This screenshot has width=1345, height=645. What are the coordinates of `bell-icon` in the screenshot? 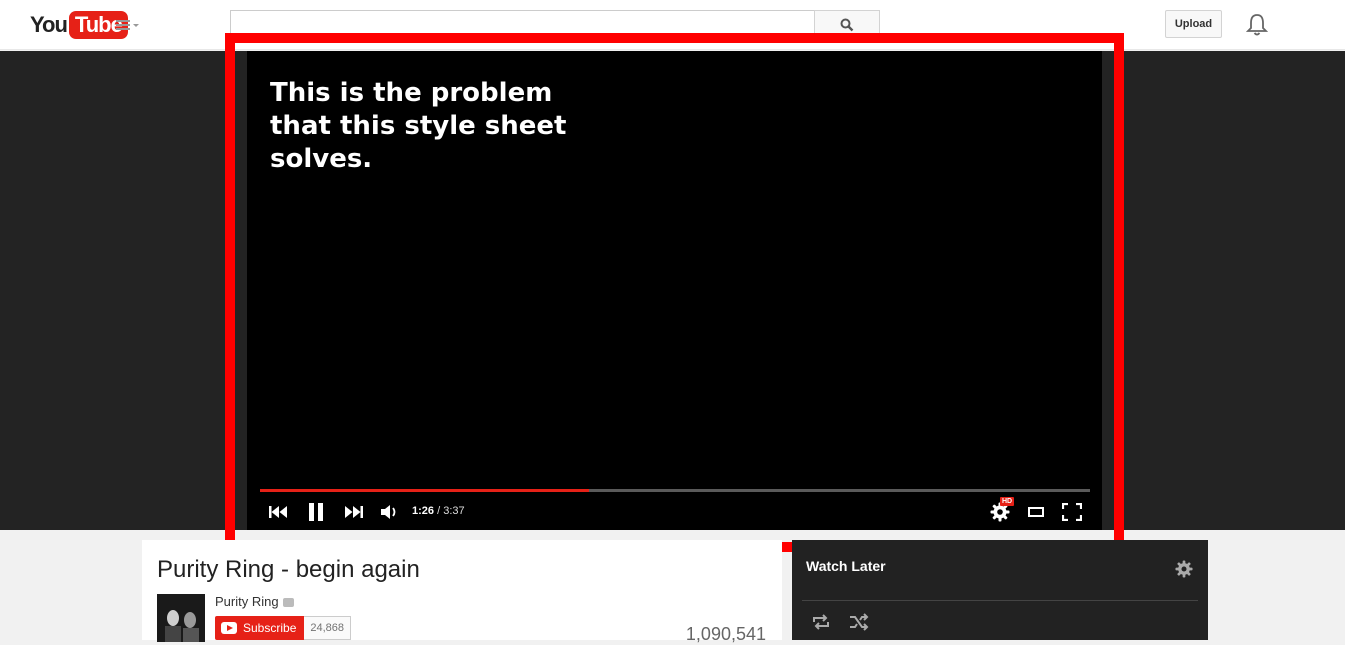 It's located at (1257, 25).